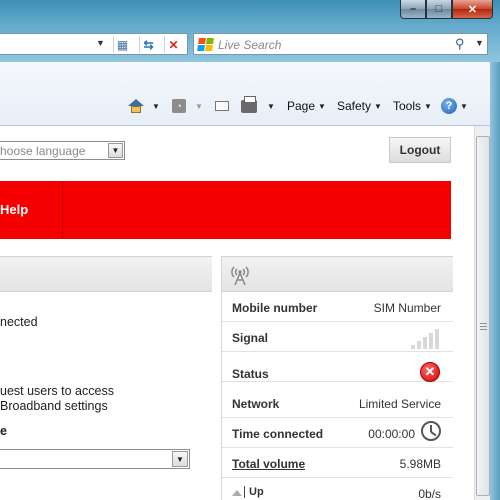  Describe the element at coordinates (413, 9) in the screenshot. I see `minimize-button: –` at that location.